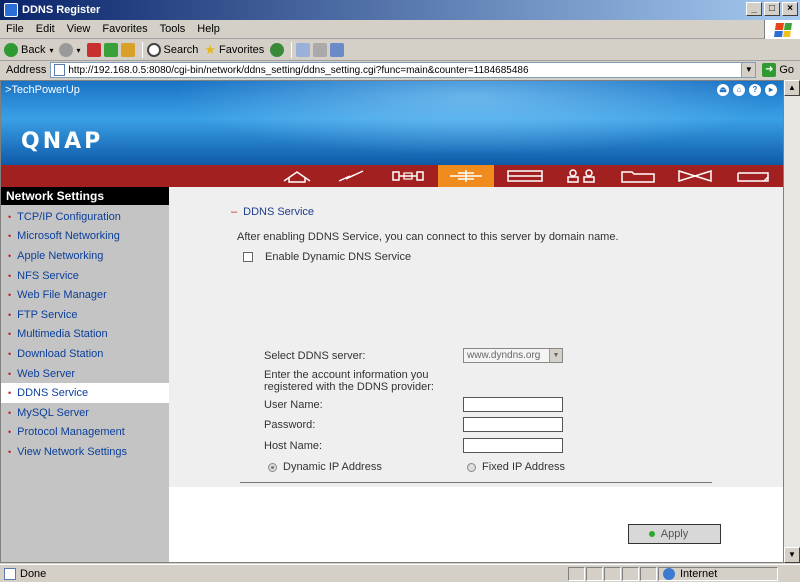  Describe the element at coordinates (33, 573) in the screenshot. I see `status-text: Done` at that location.